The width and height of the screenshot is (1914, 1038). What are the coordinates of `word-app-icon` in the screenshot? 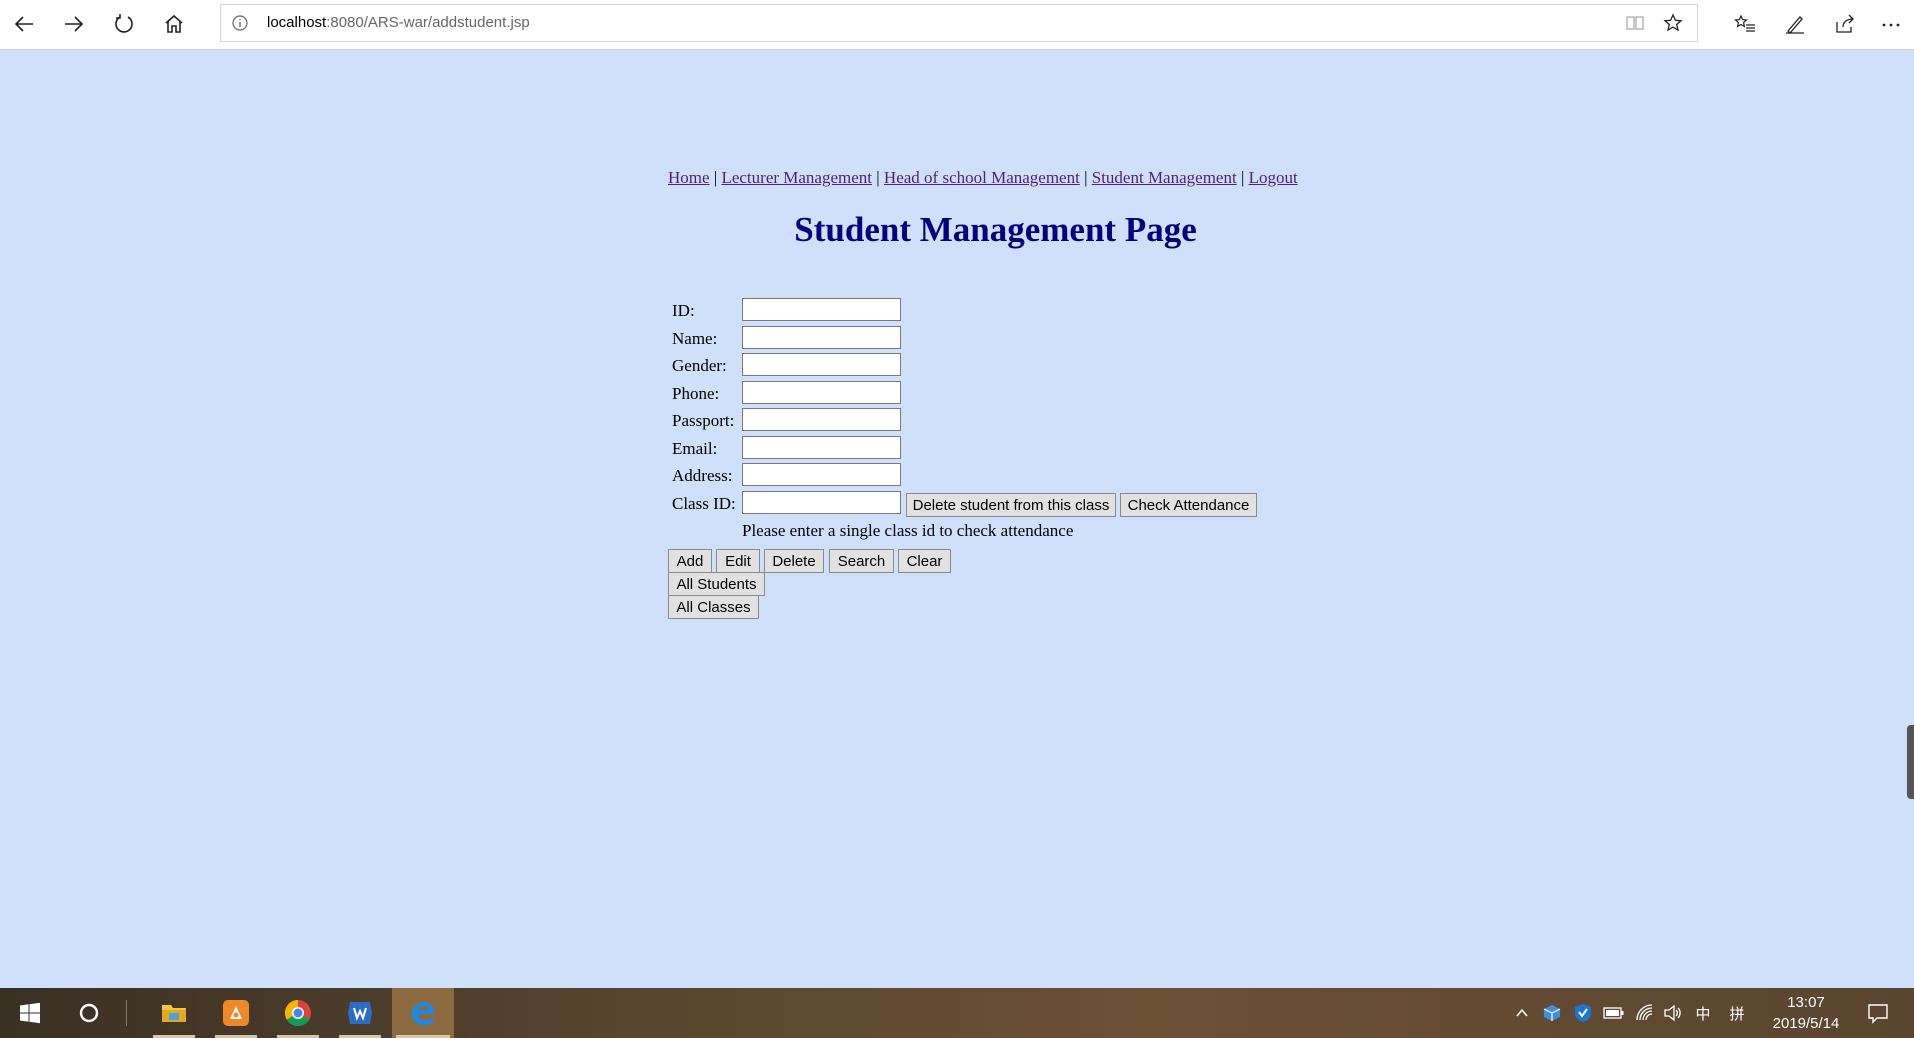 It's located at (360, 1013).